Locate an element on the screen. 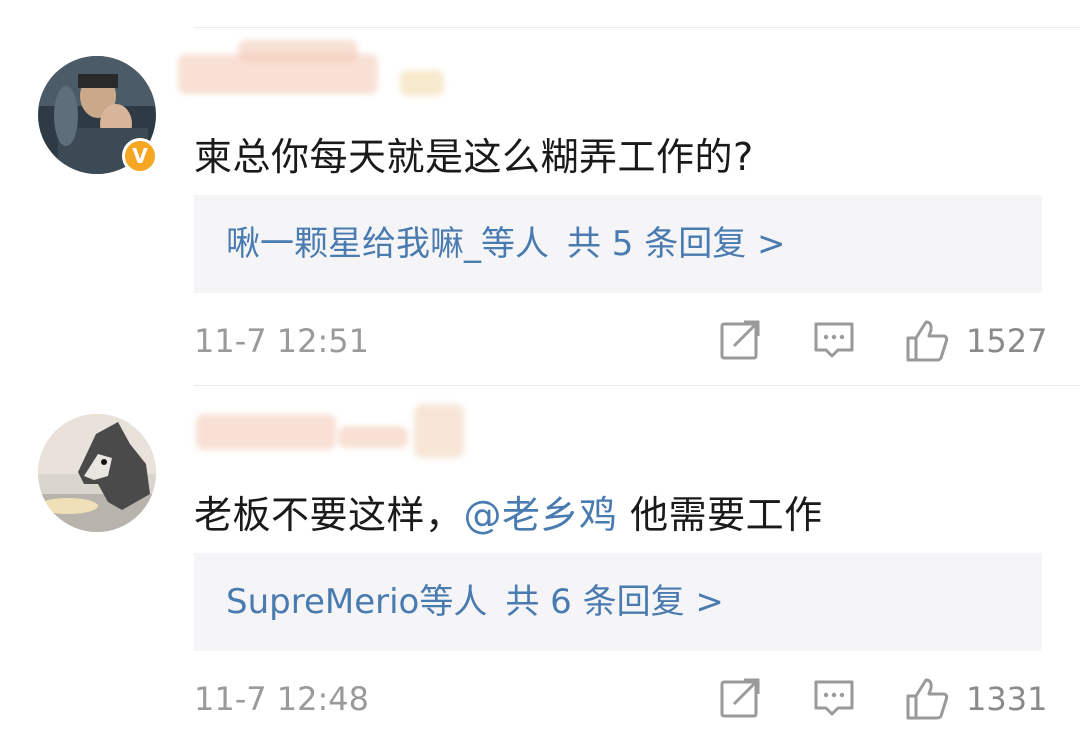 The height and width of the screenshot is (744, 1080). comment-text: 老板不要这样，@老乡鸡 他需要工作 is located at coordinates (508, 515).